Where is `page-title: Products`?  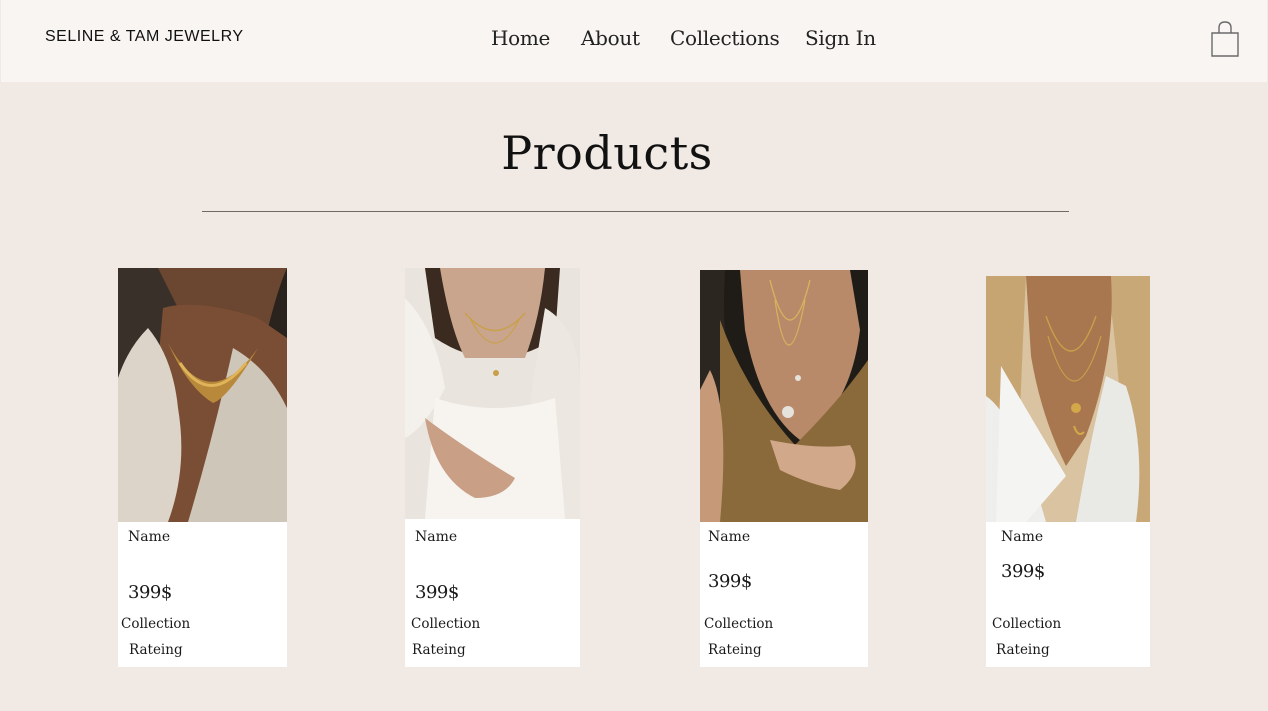 page-title: Products is located at coordinates (607, 153).